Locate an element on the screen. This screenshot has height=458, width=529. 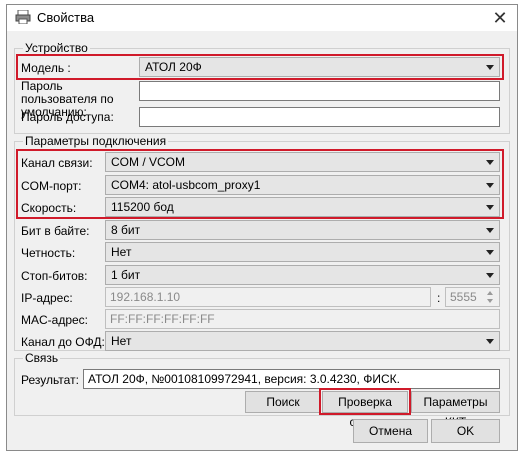
stopbits-value: 1 бит is located at coordinates (126, 275).